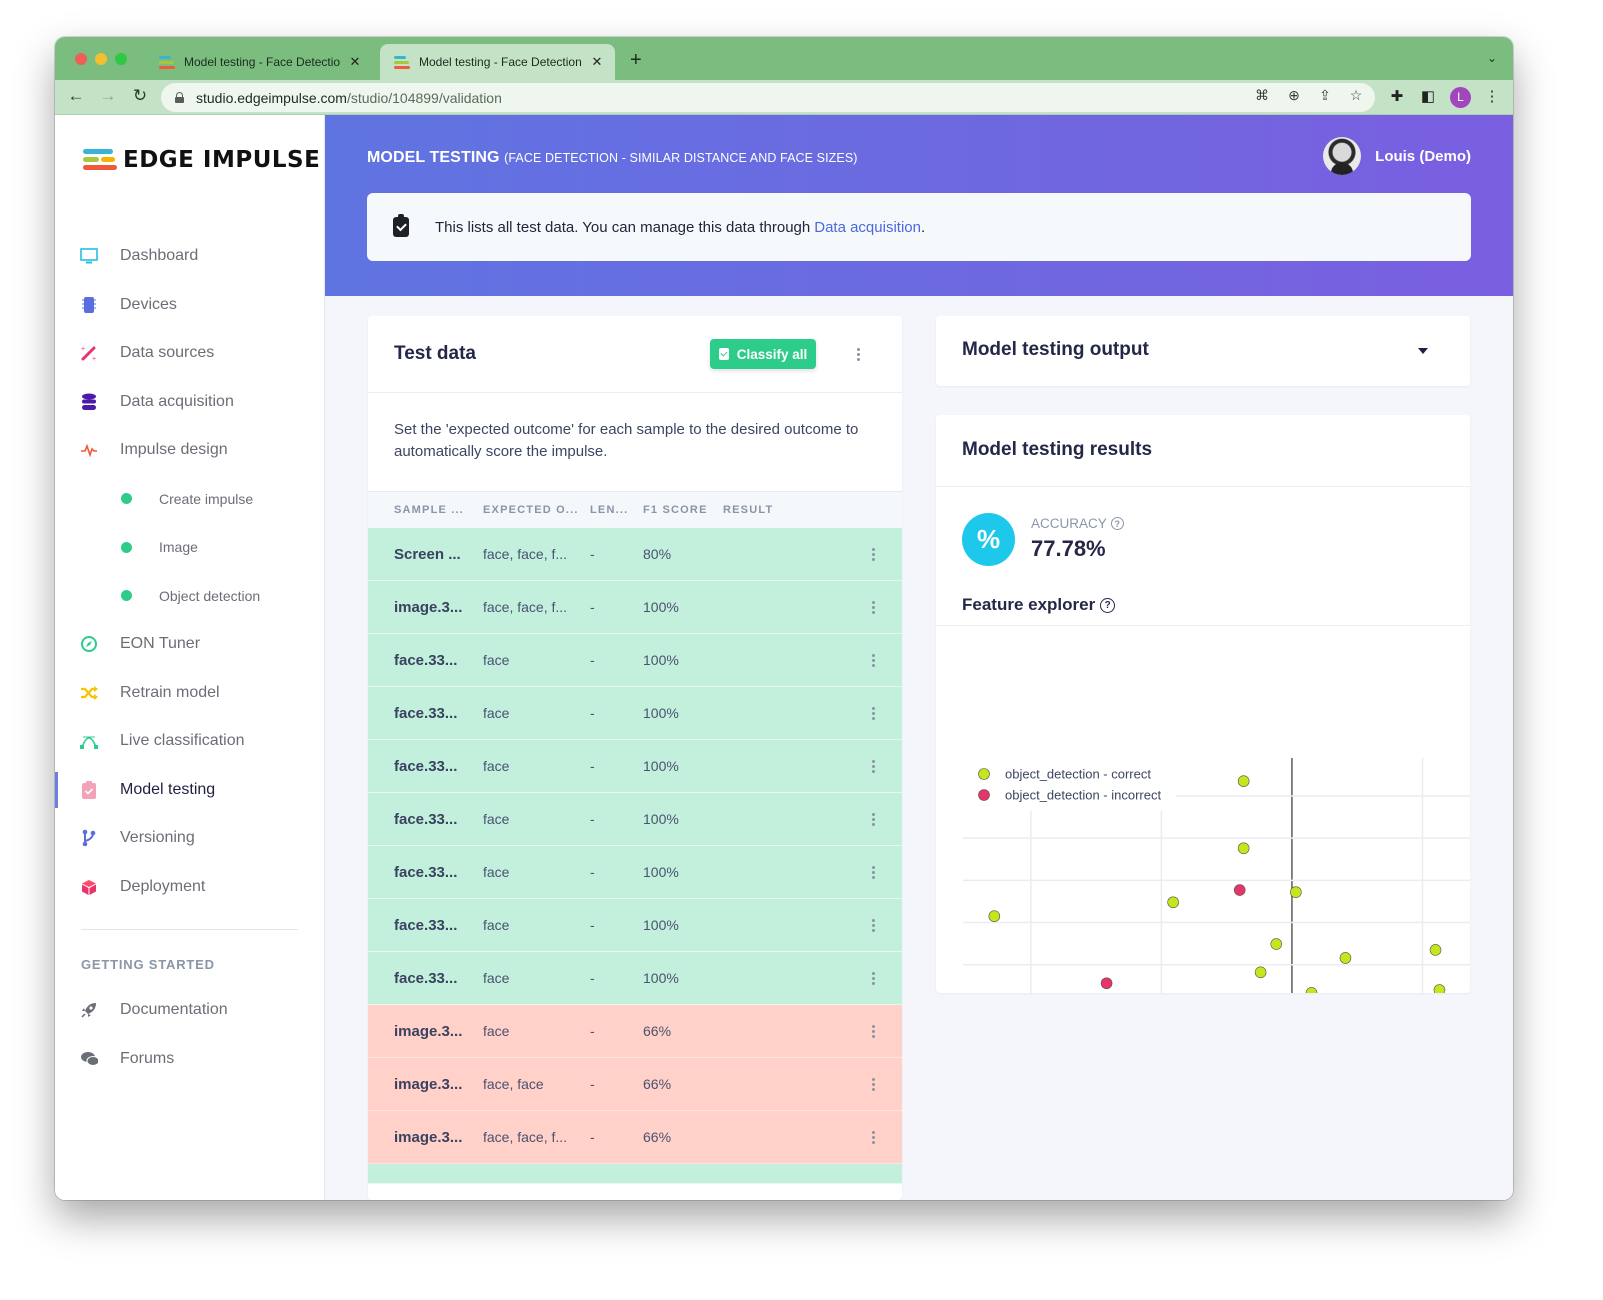 This screenshot has width=1603, height=1300. Describe the element at coordinates (259, 62) in the screenshot. I see `browser-tab: Model testing - Face Detection ✕` at that location.